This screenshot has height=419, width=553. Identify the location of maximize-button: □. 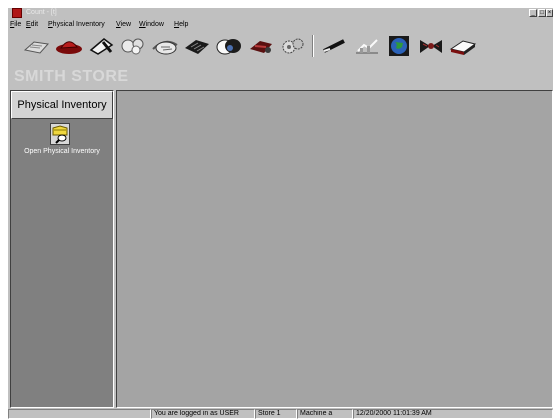
(542, 13).